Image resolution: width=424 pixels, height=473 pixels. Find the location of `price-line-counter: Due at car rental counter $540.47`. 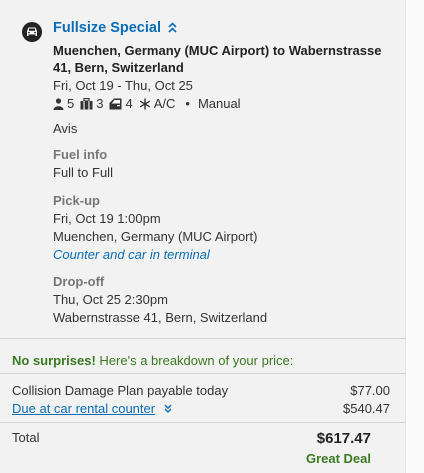

price-line-counter: Due at car rental counter $540.47 is located at coordinates (201, 408).